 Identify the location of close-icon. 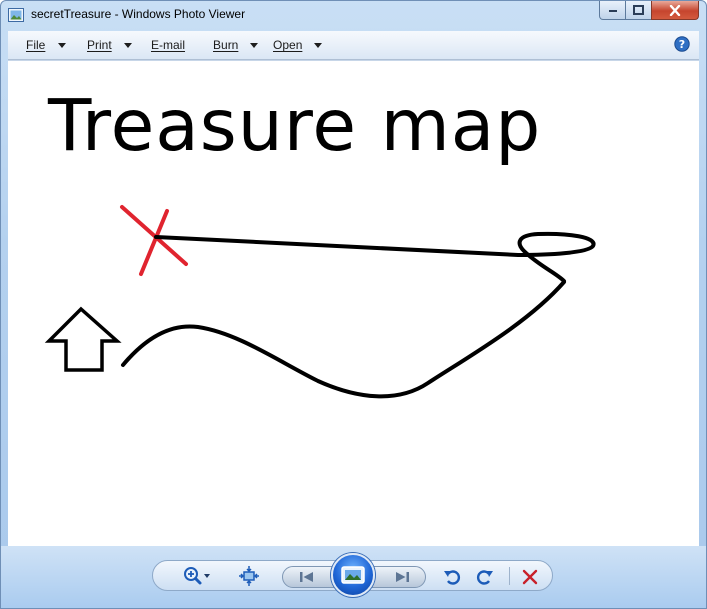
(675, 10).